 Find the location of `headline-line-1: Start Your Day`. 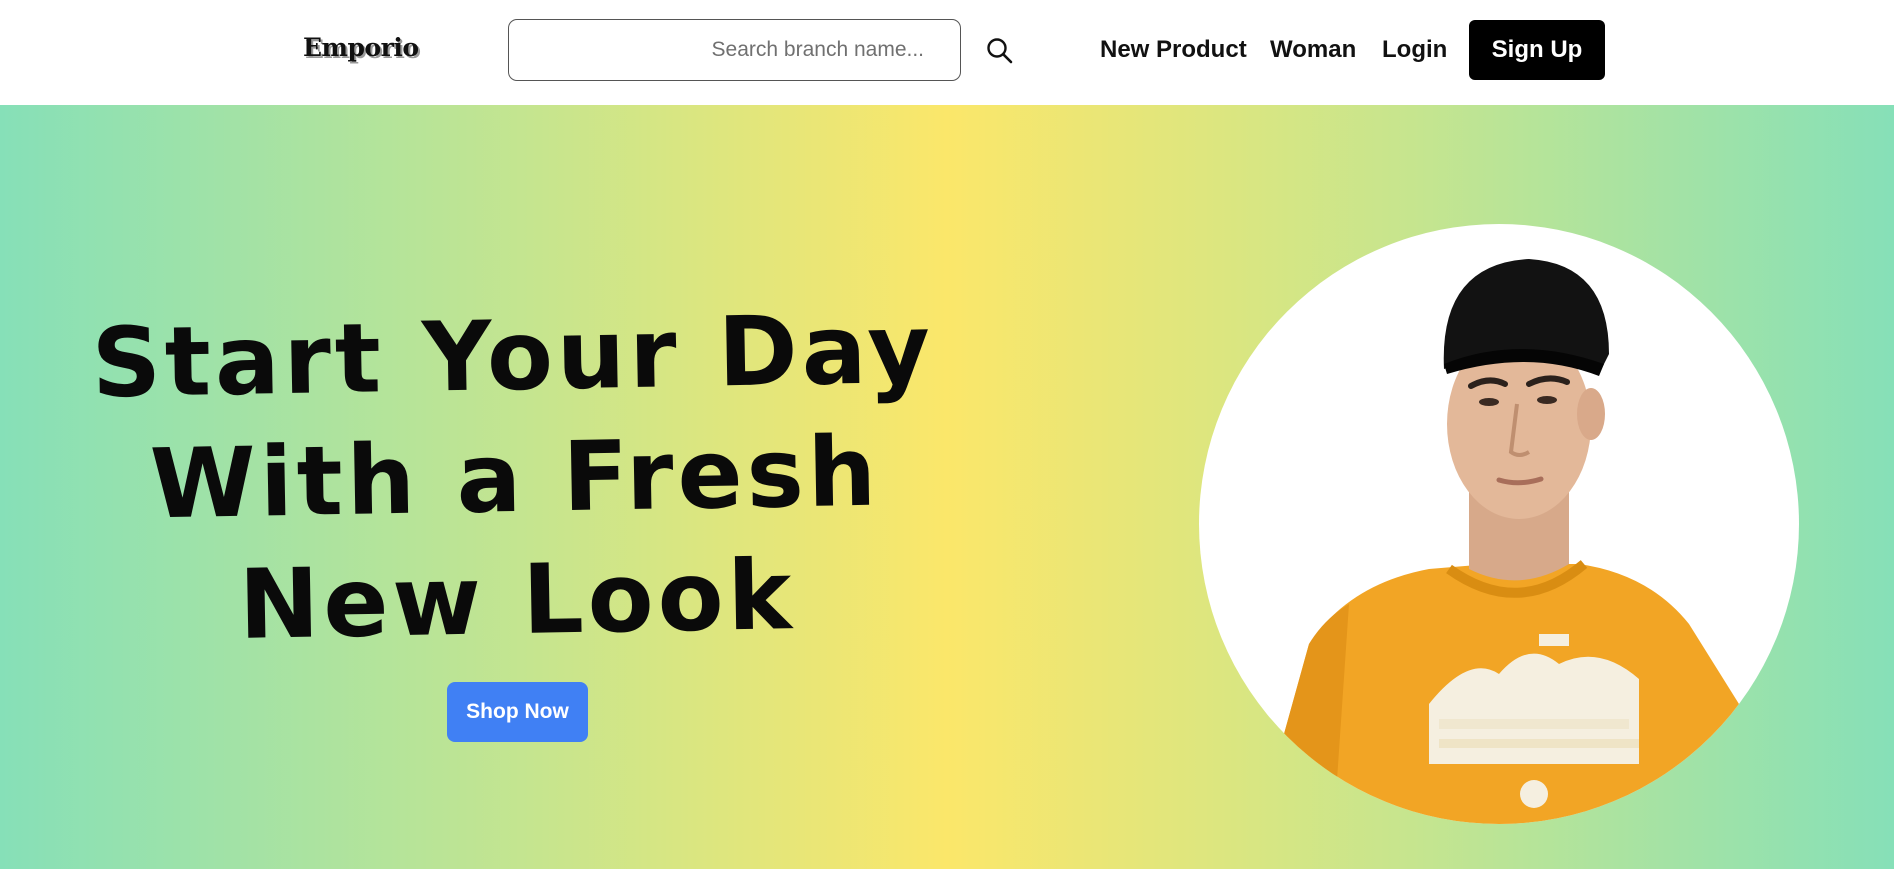

headline-line-1: Start Your Day is located at coordinates (512, 356).